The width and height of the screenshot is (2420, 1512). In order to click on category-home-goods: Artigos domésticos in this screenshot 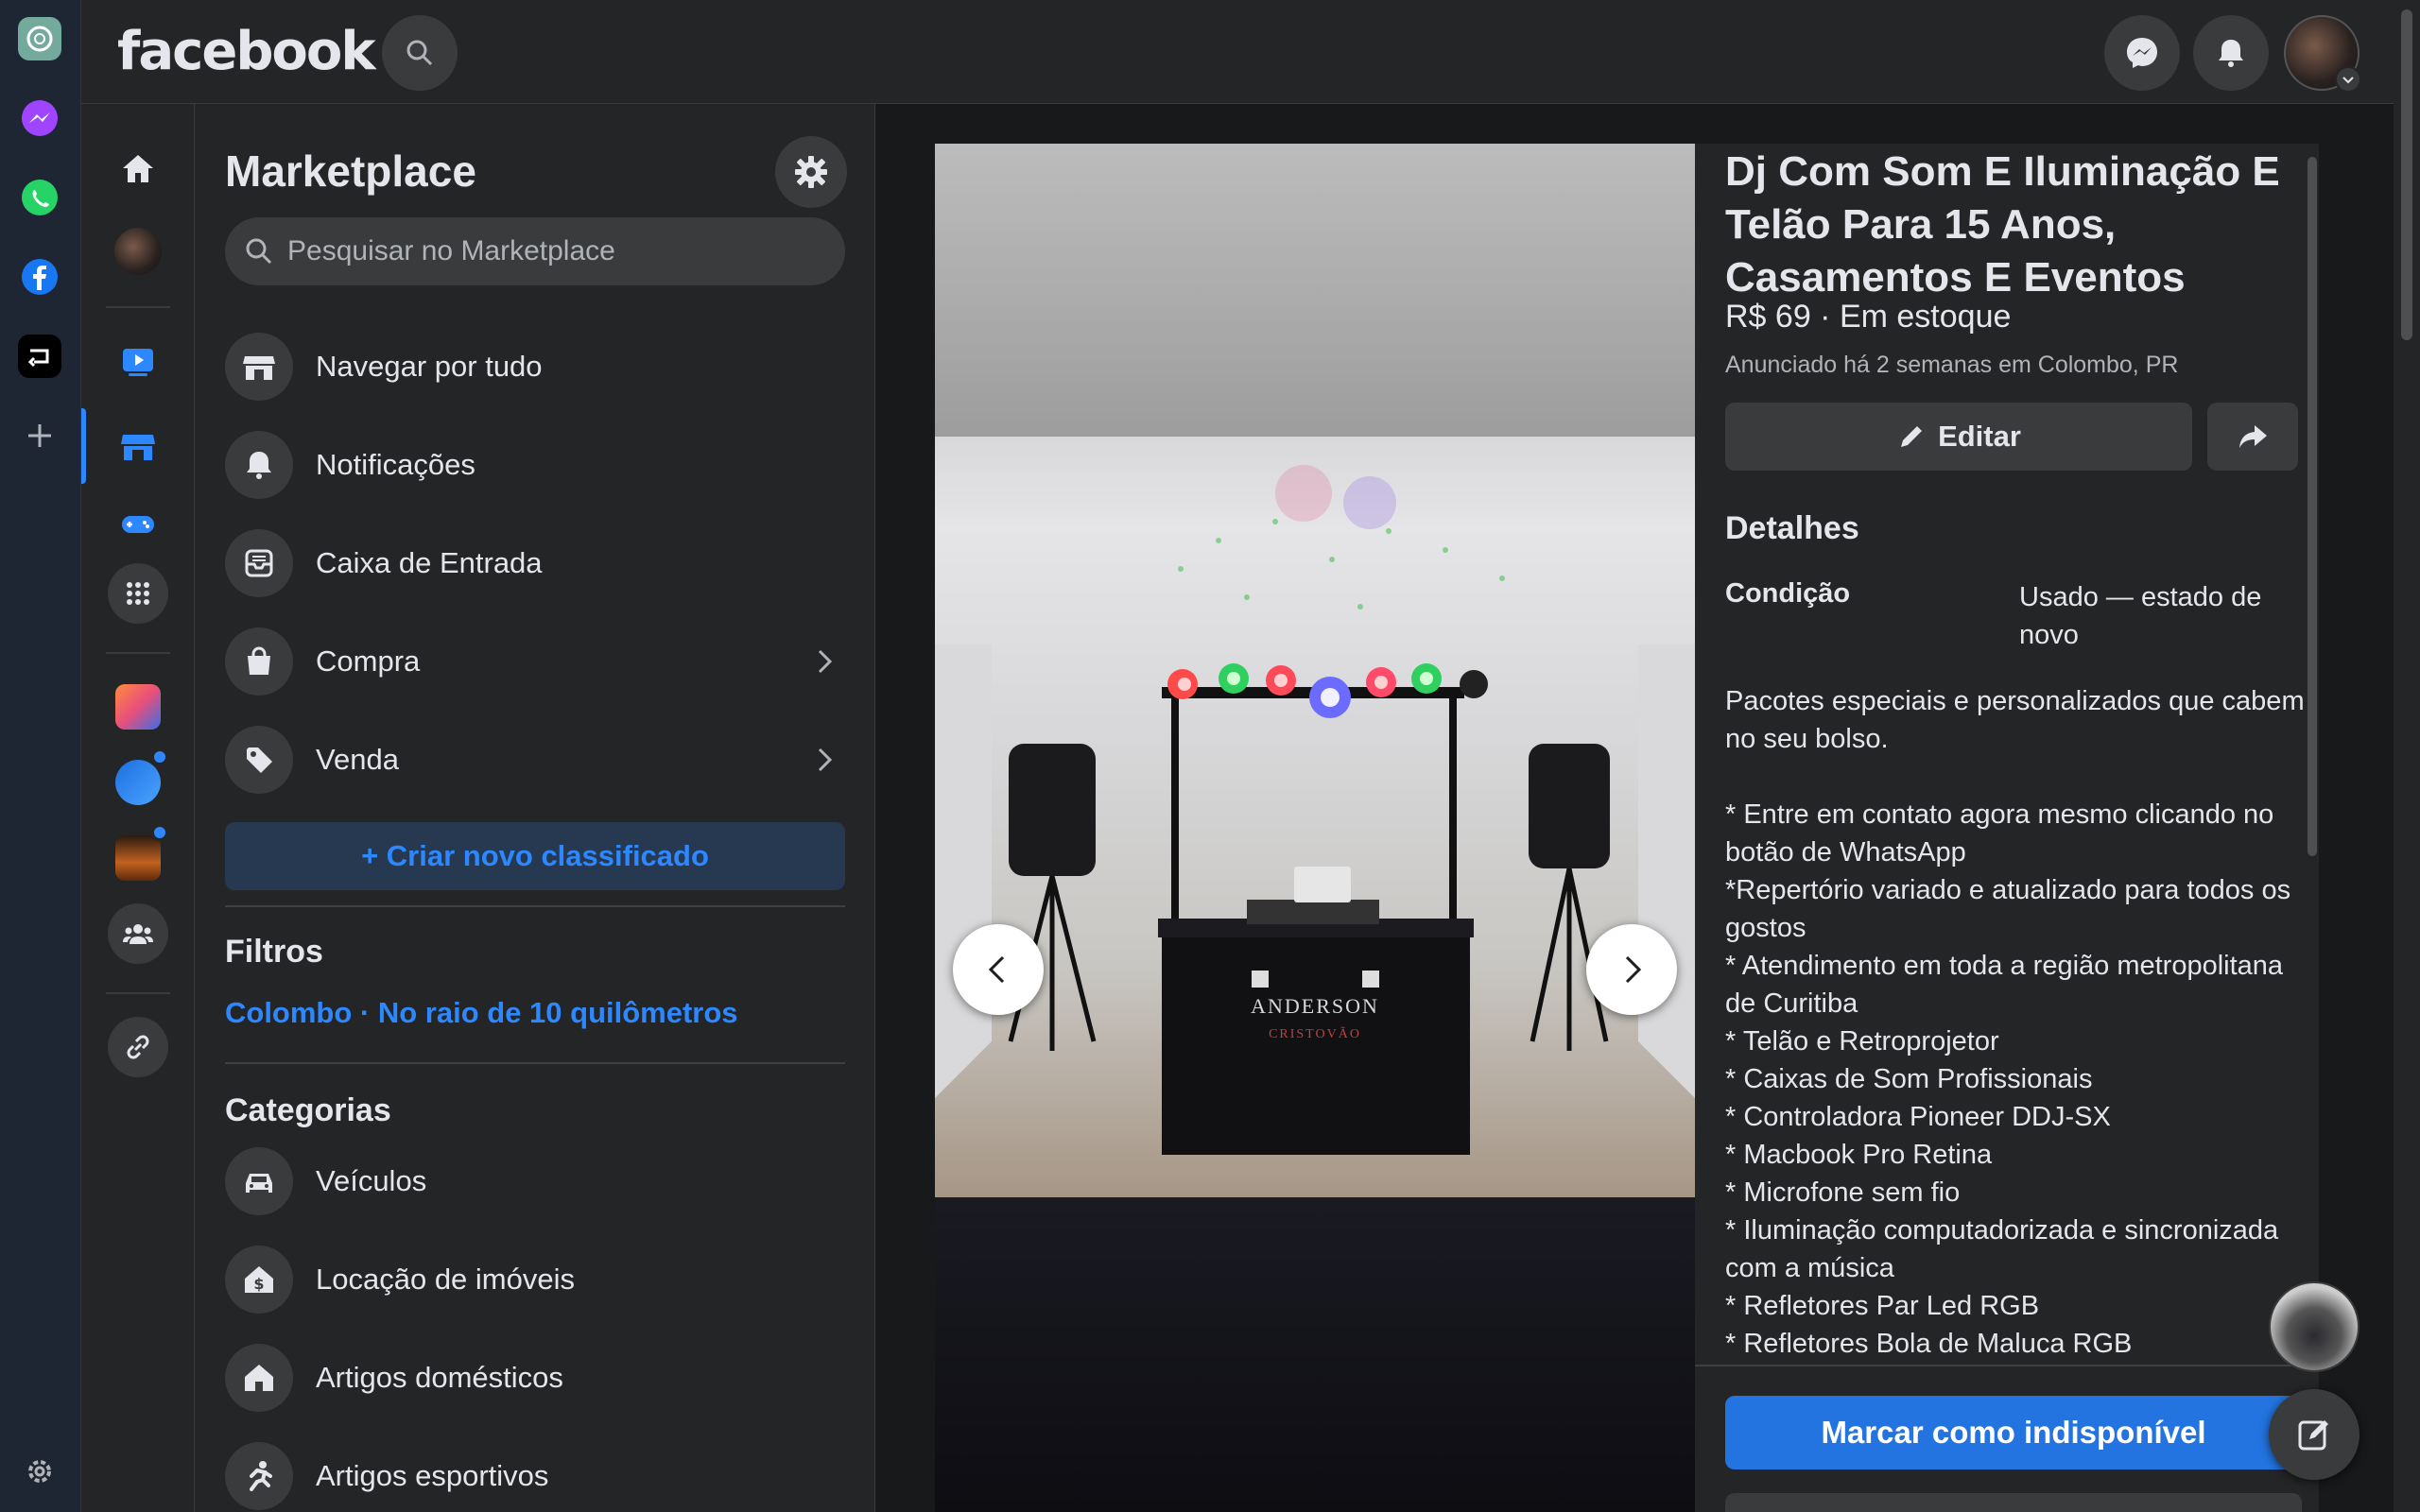, I will do `click(535, 1378)`.